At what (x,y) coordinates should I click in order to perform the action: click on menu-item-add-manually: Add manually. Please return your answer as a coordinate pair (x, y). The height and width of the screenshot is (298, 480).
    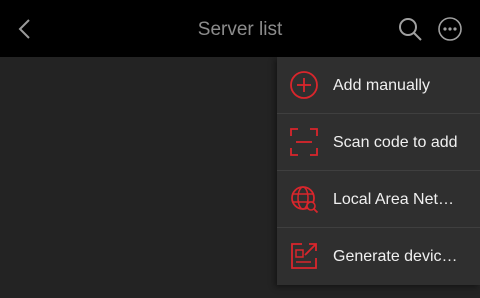
    Looking at the image, I should click on (378, 85).